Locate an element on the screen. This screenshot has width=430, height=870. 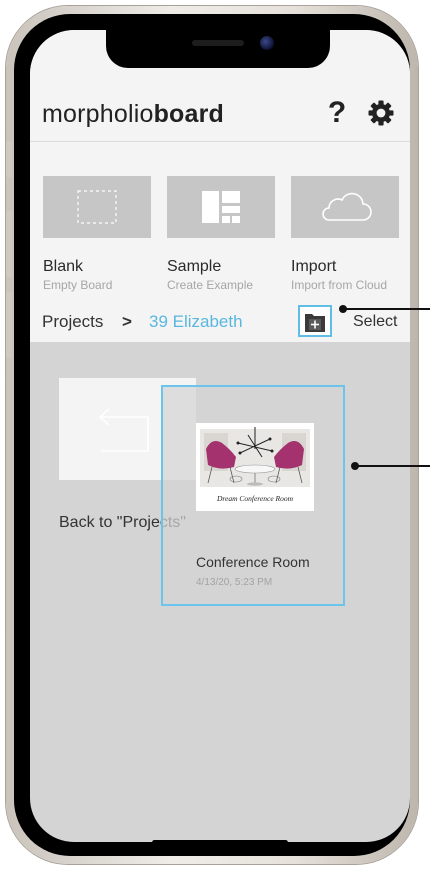
sample-sublabel: Create Example is located at coordinates (210, 285).